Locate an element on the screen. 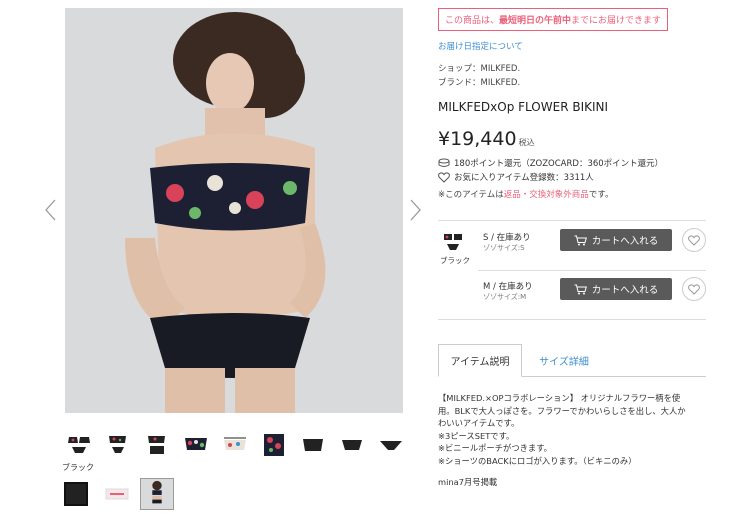 Image resolution: width=750 pixels, height=515 pixels. sku-row: ブラック S / 在庫あり ゾゾサイズ:S カートへ入れる is located at coordinates (572, 249).